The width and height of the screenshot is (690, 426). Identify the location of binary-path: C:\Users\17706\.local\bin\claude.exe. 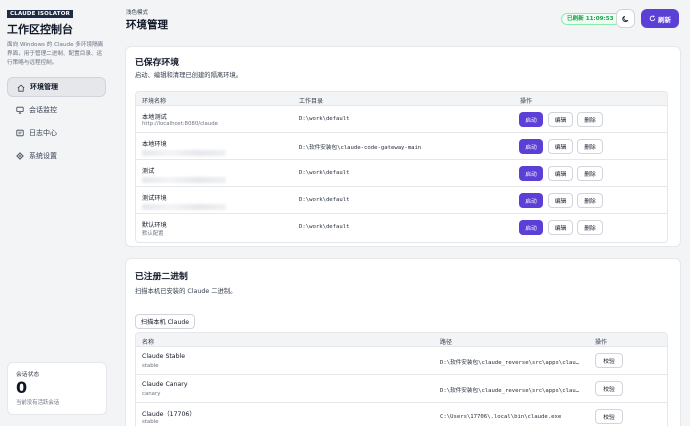
(501, 417).